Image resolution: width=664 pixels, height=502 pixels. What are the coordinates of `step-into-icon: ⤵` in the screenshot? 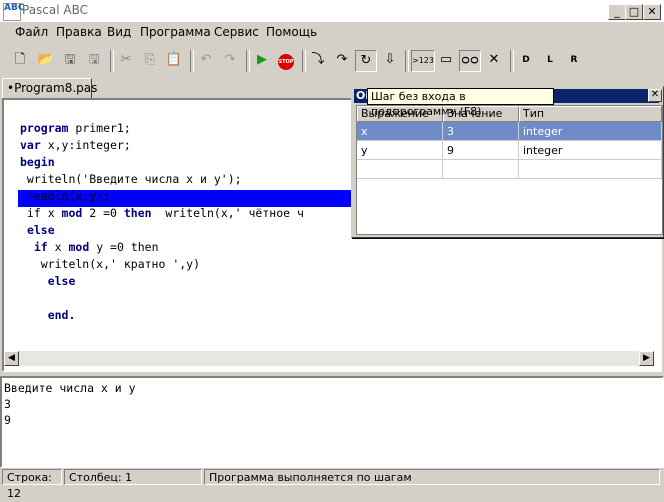 It's located at (318, 60).